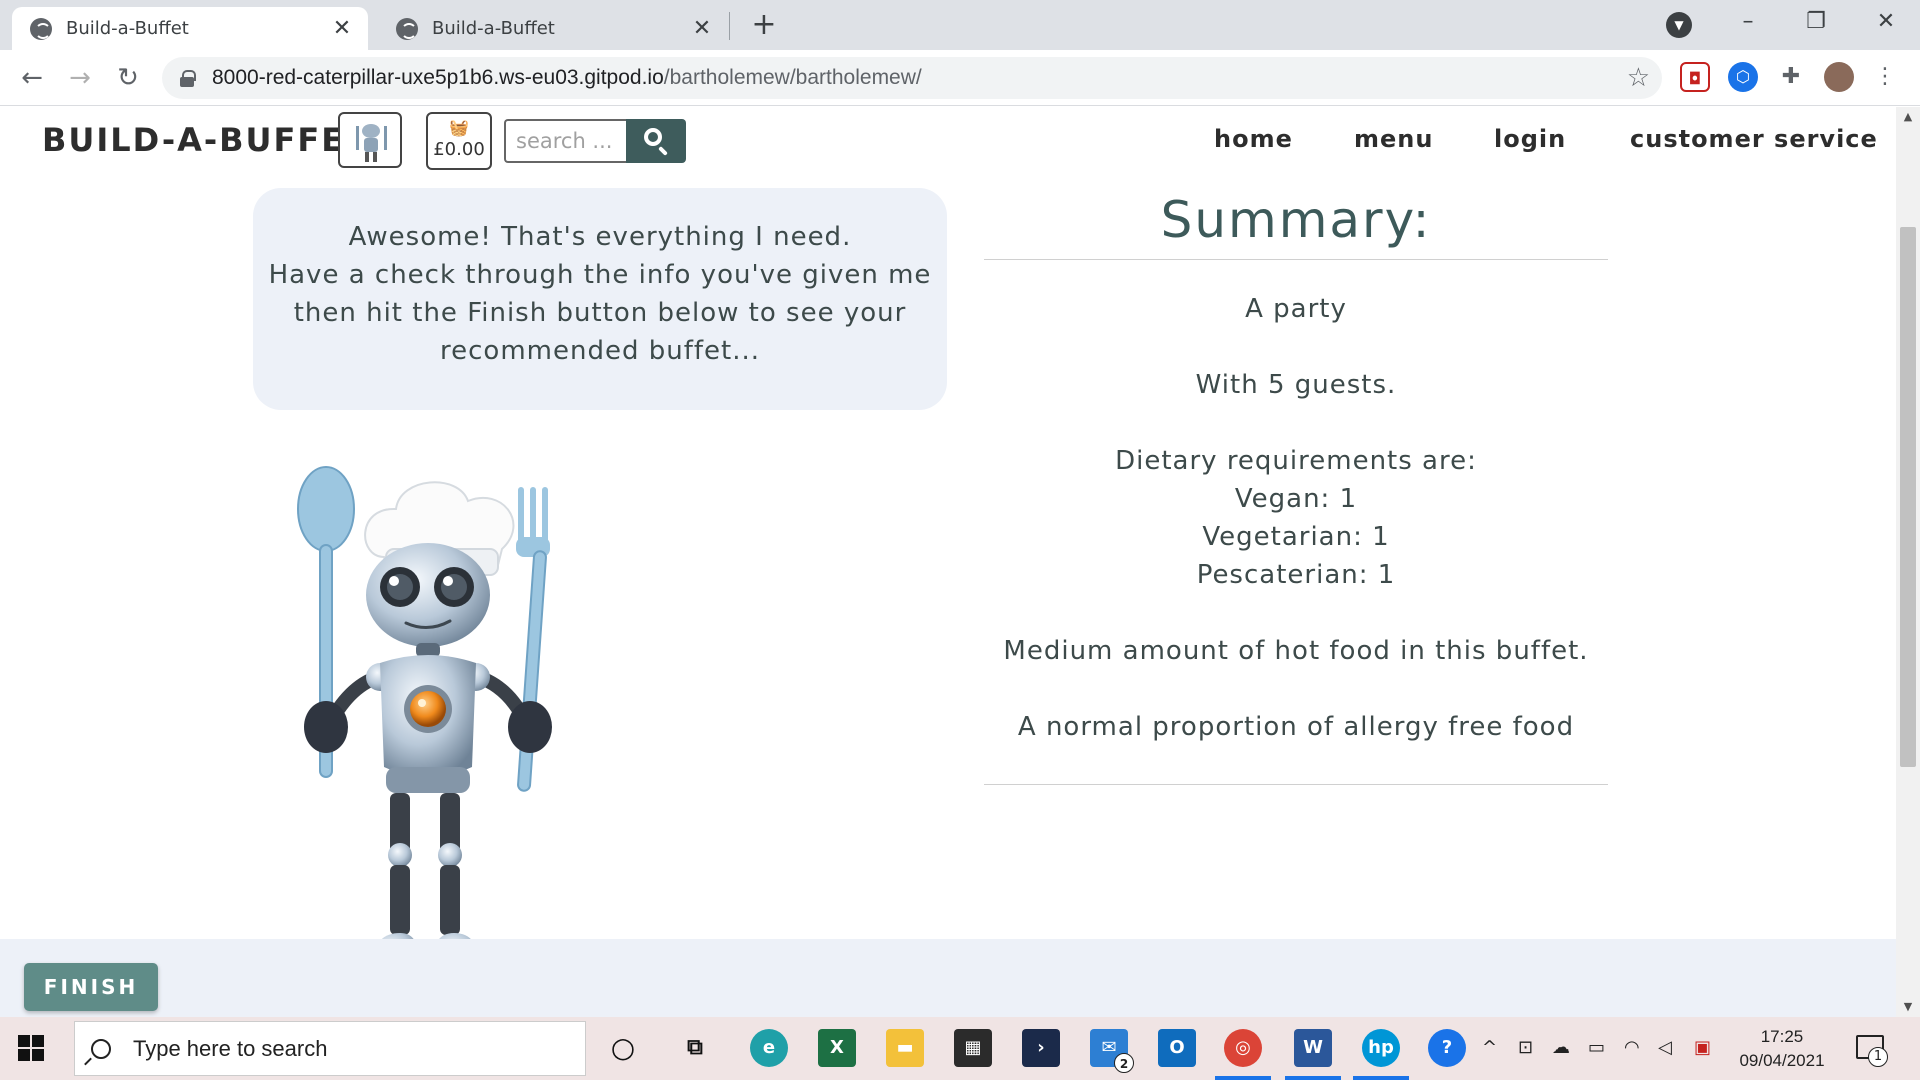 This screenshot has width=1920, height=1080. I want to click on chrome-icon: ◎, so click(1243, 1048).